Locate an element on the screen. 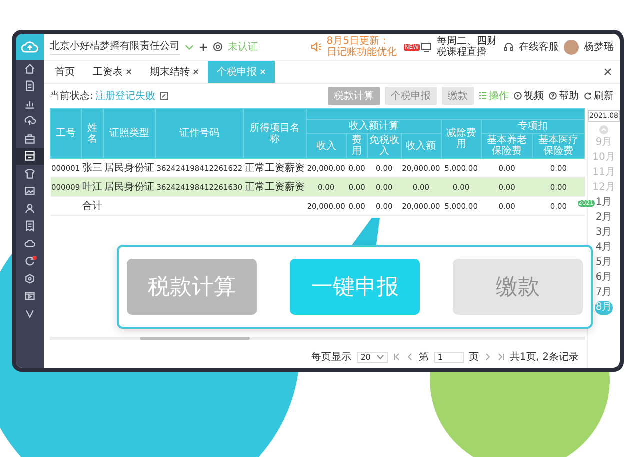 The image size is (640, 457). status-label: 当前状态: is located at coordinates (72, 96).